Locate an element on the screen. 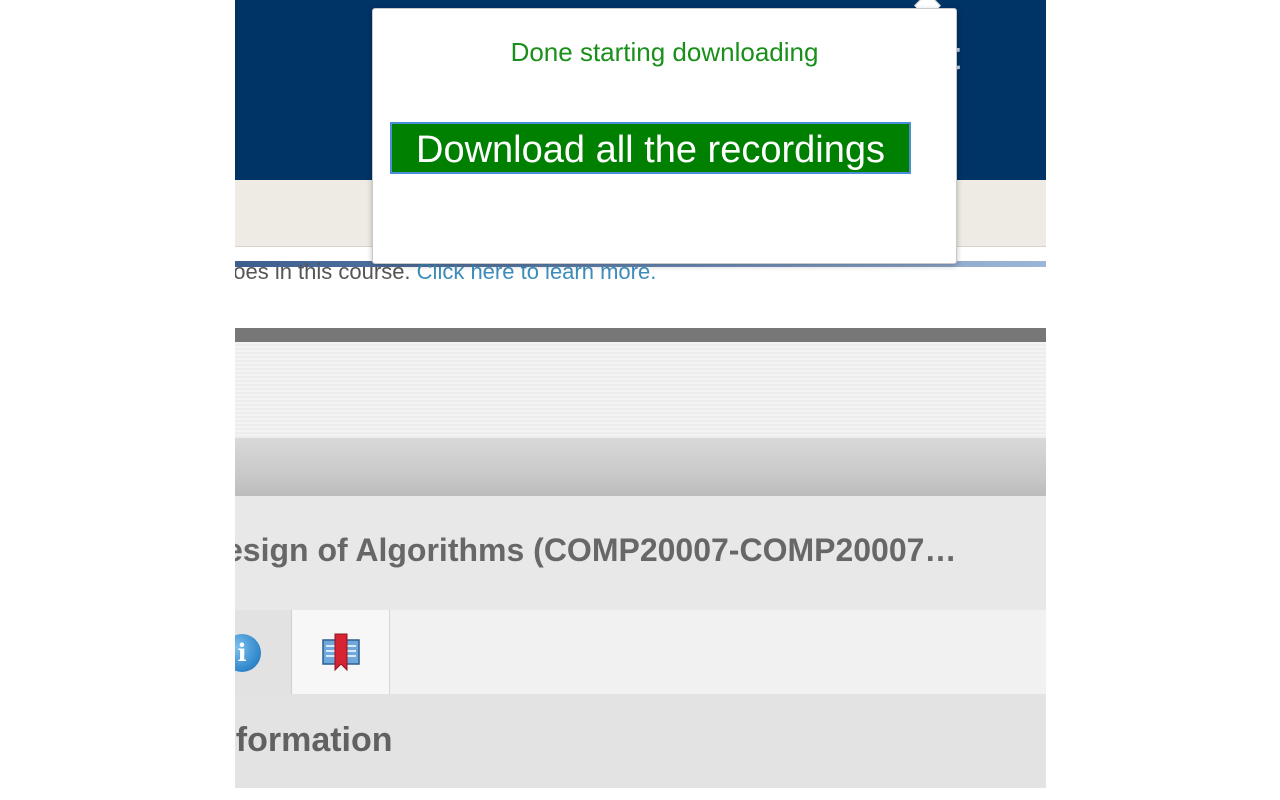 The width and height of the screenshot is (1280, 800). divider-bar is located at coordinates (640, 335).